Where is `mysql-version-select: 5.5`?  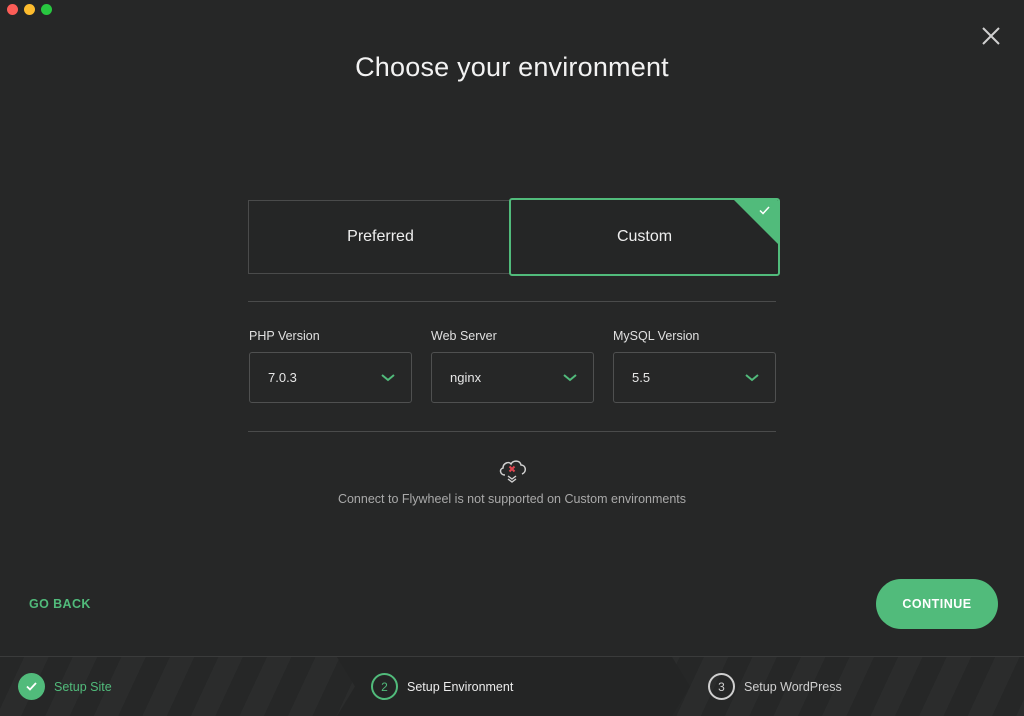 mysql-version-select: 5.5 is located at coordinates (694, 377).